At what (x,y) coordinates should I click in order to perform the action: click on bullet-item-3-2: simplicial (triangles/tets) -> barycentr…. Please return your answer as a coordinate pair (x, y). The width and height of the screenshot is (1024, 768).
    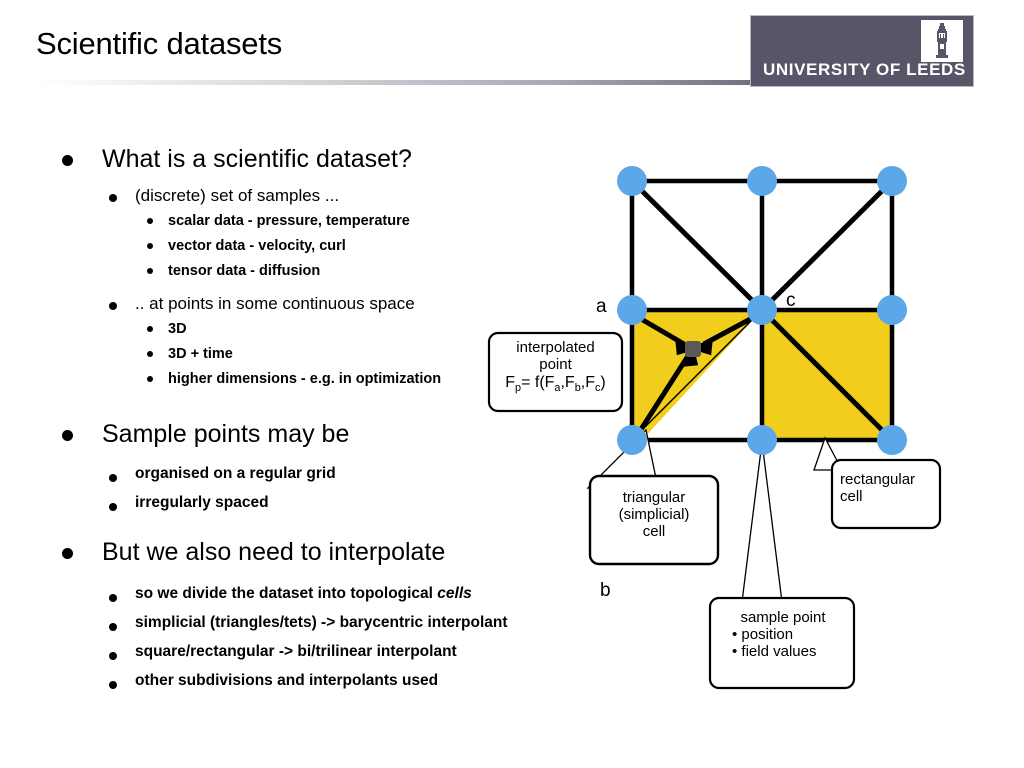
    Looking at the image, I should click on (285, 623).